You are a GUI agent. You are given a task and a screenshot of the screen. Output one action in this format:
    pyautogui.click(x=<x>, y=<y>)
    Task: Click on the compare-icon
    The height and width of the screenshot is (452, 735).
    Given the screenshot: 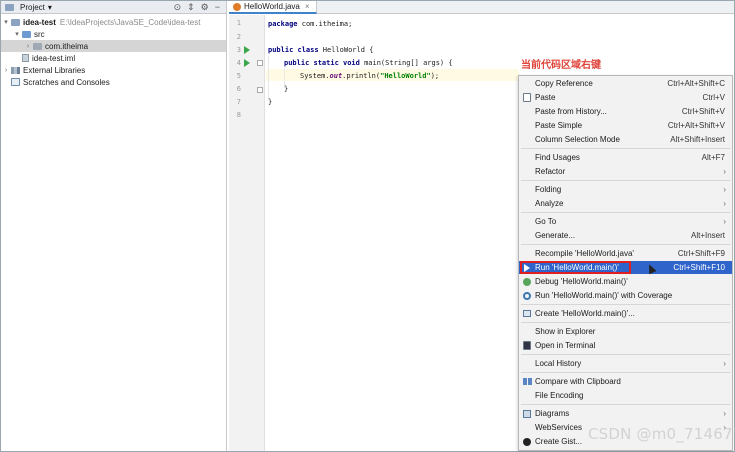 What is the action you would take?
    pyautogui.click(x=527, y=381)
    